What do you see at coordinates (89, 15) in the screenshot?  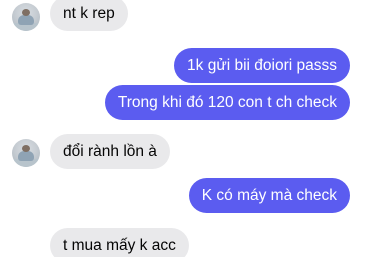 I see `message-bubble-incoming: nt k rep` at bounding box center [89, 15].